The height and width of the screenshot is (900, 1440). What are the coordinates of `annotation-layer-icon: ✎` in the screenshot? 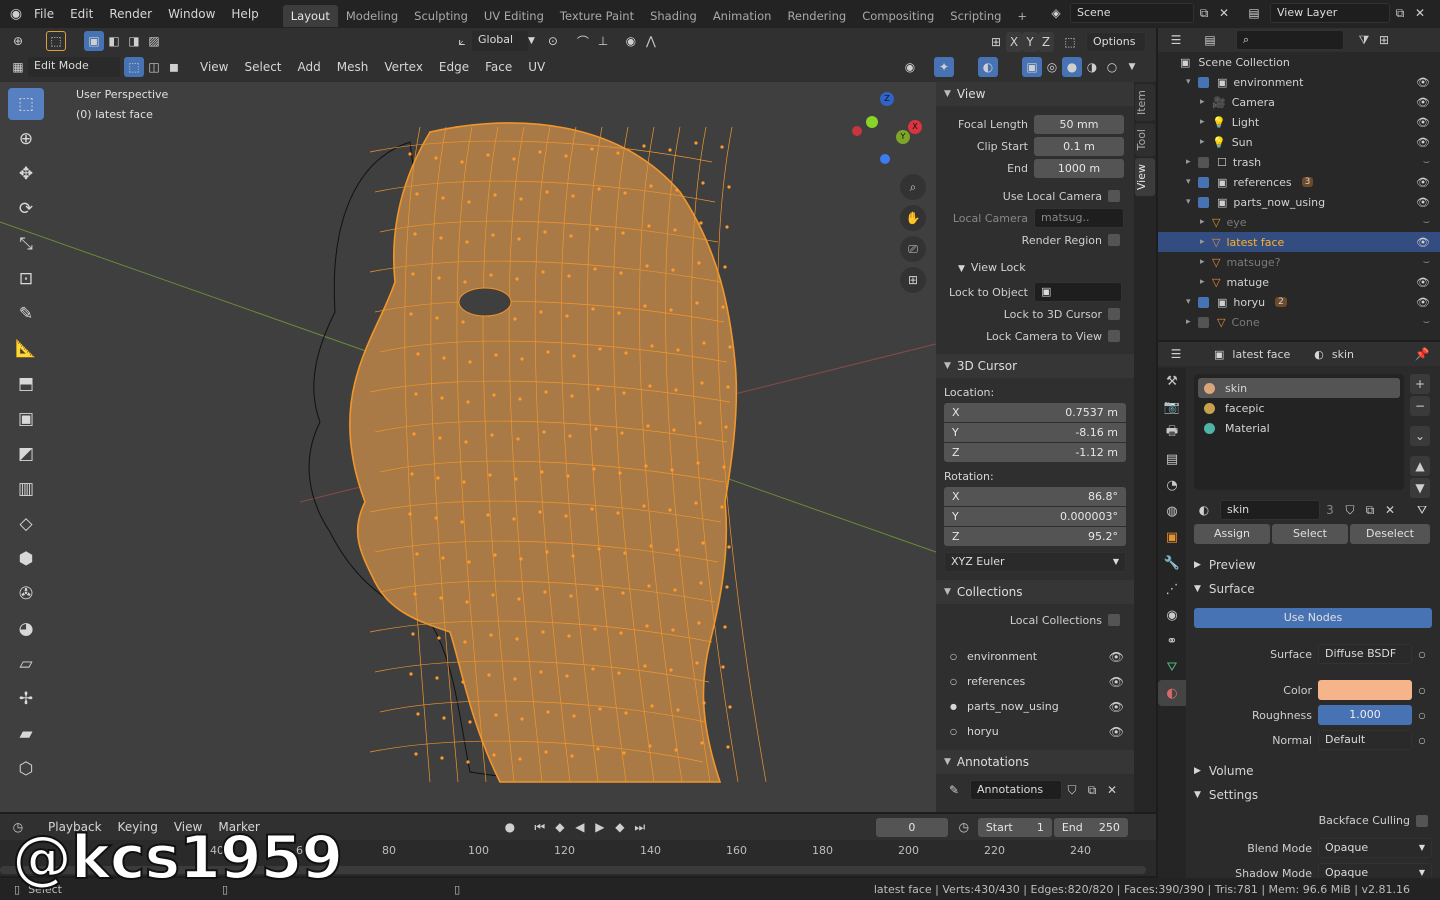 It's located at (954, 790).